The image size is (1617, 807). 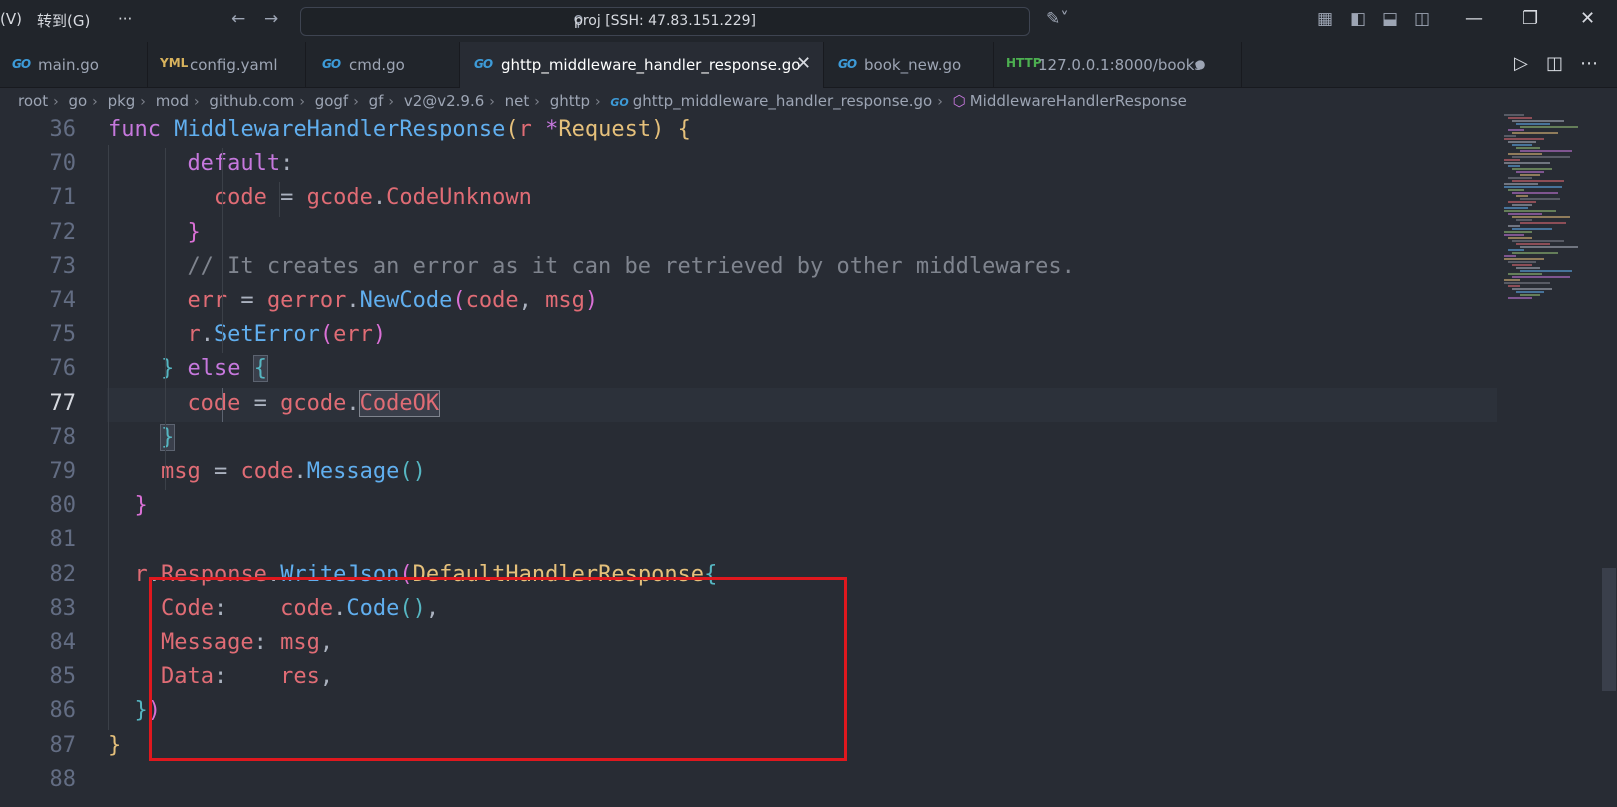 What do you see at coordinates (287, 164) in the screenshot?
I see `code-token: :` at bounding box center [287, 164].